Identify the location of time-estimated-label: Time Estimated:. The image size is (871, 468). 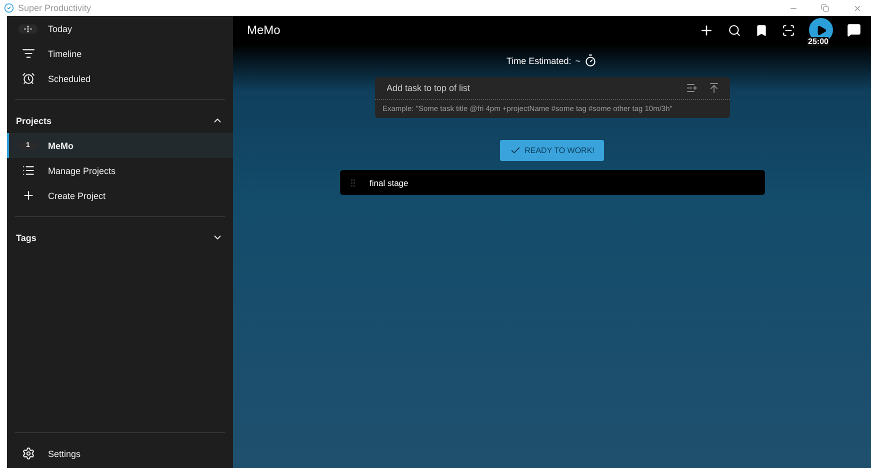
(539, 61).